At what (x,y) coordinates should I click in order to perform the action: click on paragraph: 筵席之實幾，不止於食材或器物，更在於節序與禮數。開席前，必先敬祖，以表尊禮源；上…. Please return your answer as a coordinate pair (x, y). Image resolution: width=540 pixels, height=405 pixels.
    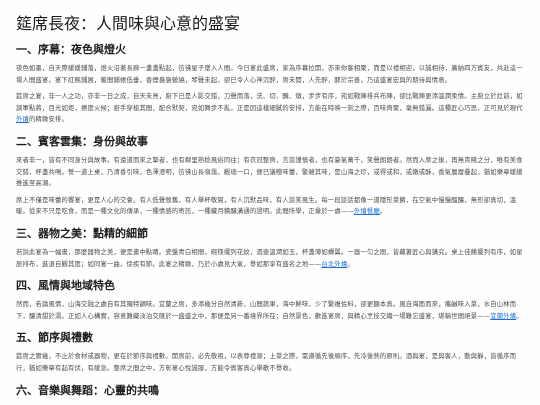
    Looking at the image, I should click on (266, 362).